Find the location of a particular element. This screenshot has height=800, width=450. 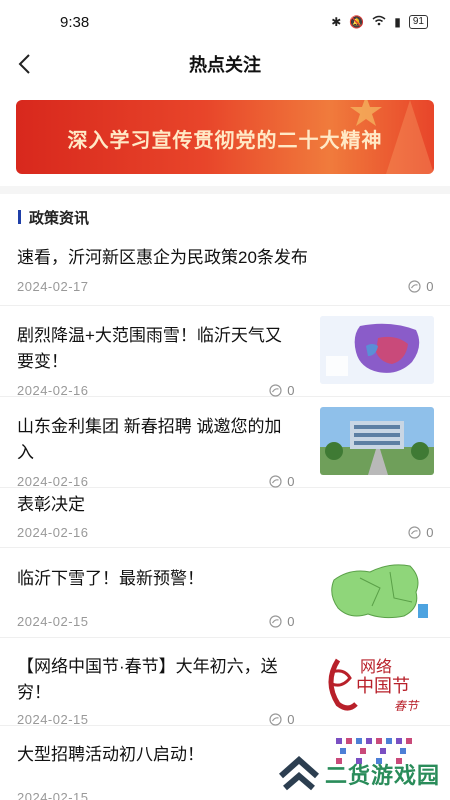

news-item: 表彰决定 2024-02-16 0 is located at coordinates (225, 518).